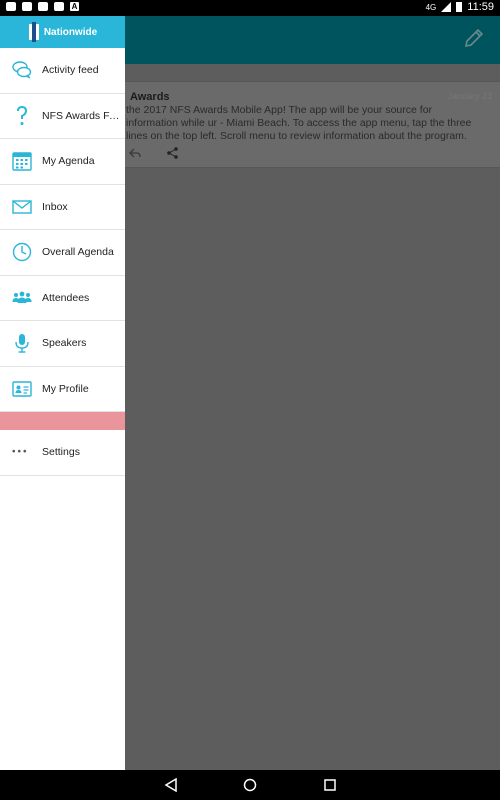  What do you see at coordinates (74, 6) in the screenshot?
I see `app-letter-icon: A` at bounding box center [74, 6].